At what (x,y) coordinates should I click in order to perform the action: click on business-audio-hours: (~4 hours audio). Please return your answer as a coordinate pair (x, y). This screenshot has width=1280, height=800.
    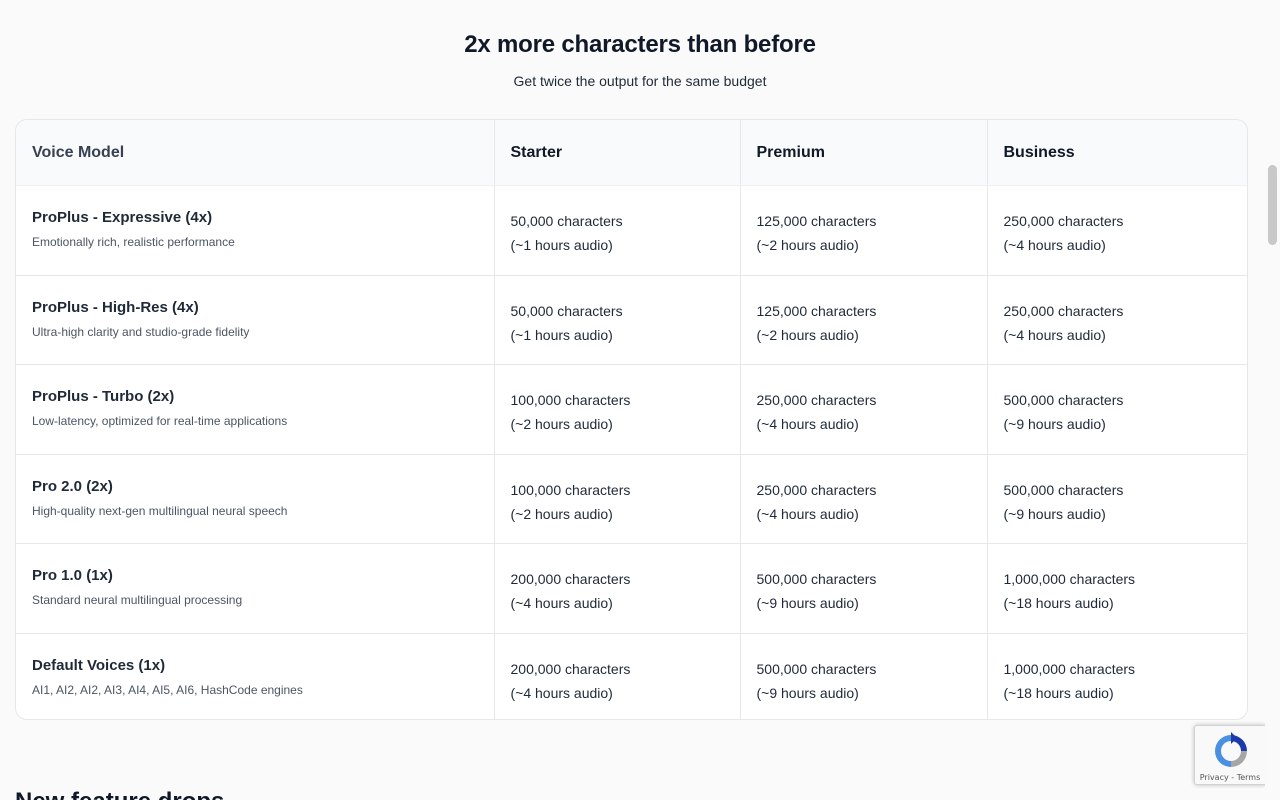
    Looking at the image, I should click on (1054, 245).